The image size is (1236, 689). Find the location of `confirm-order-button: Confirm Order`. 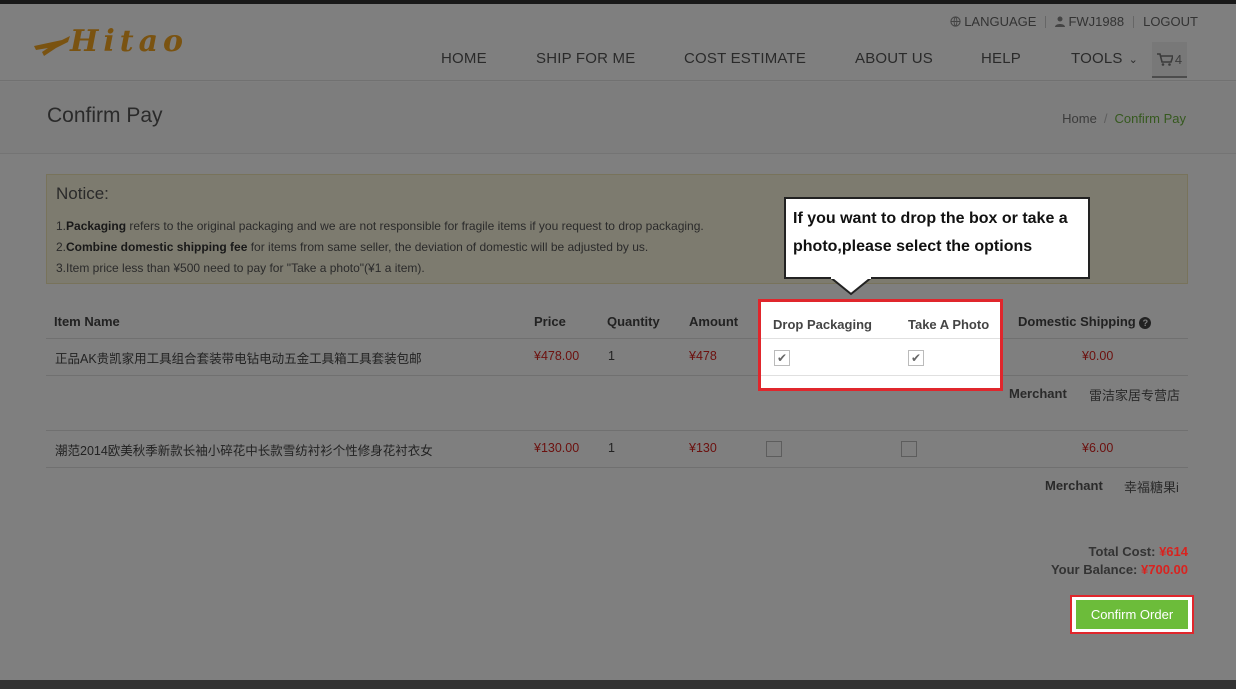

confirm-order-button: Confirm Order is located at coordinates (1132, 614).